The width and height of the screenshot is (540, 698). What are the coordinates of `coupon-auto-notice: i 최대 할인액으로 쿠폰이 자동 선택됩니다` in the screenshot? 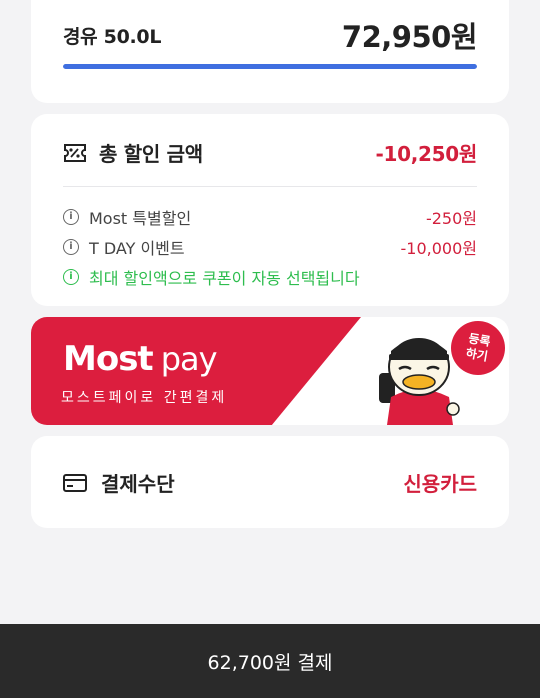 It's located at (270, 277).